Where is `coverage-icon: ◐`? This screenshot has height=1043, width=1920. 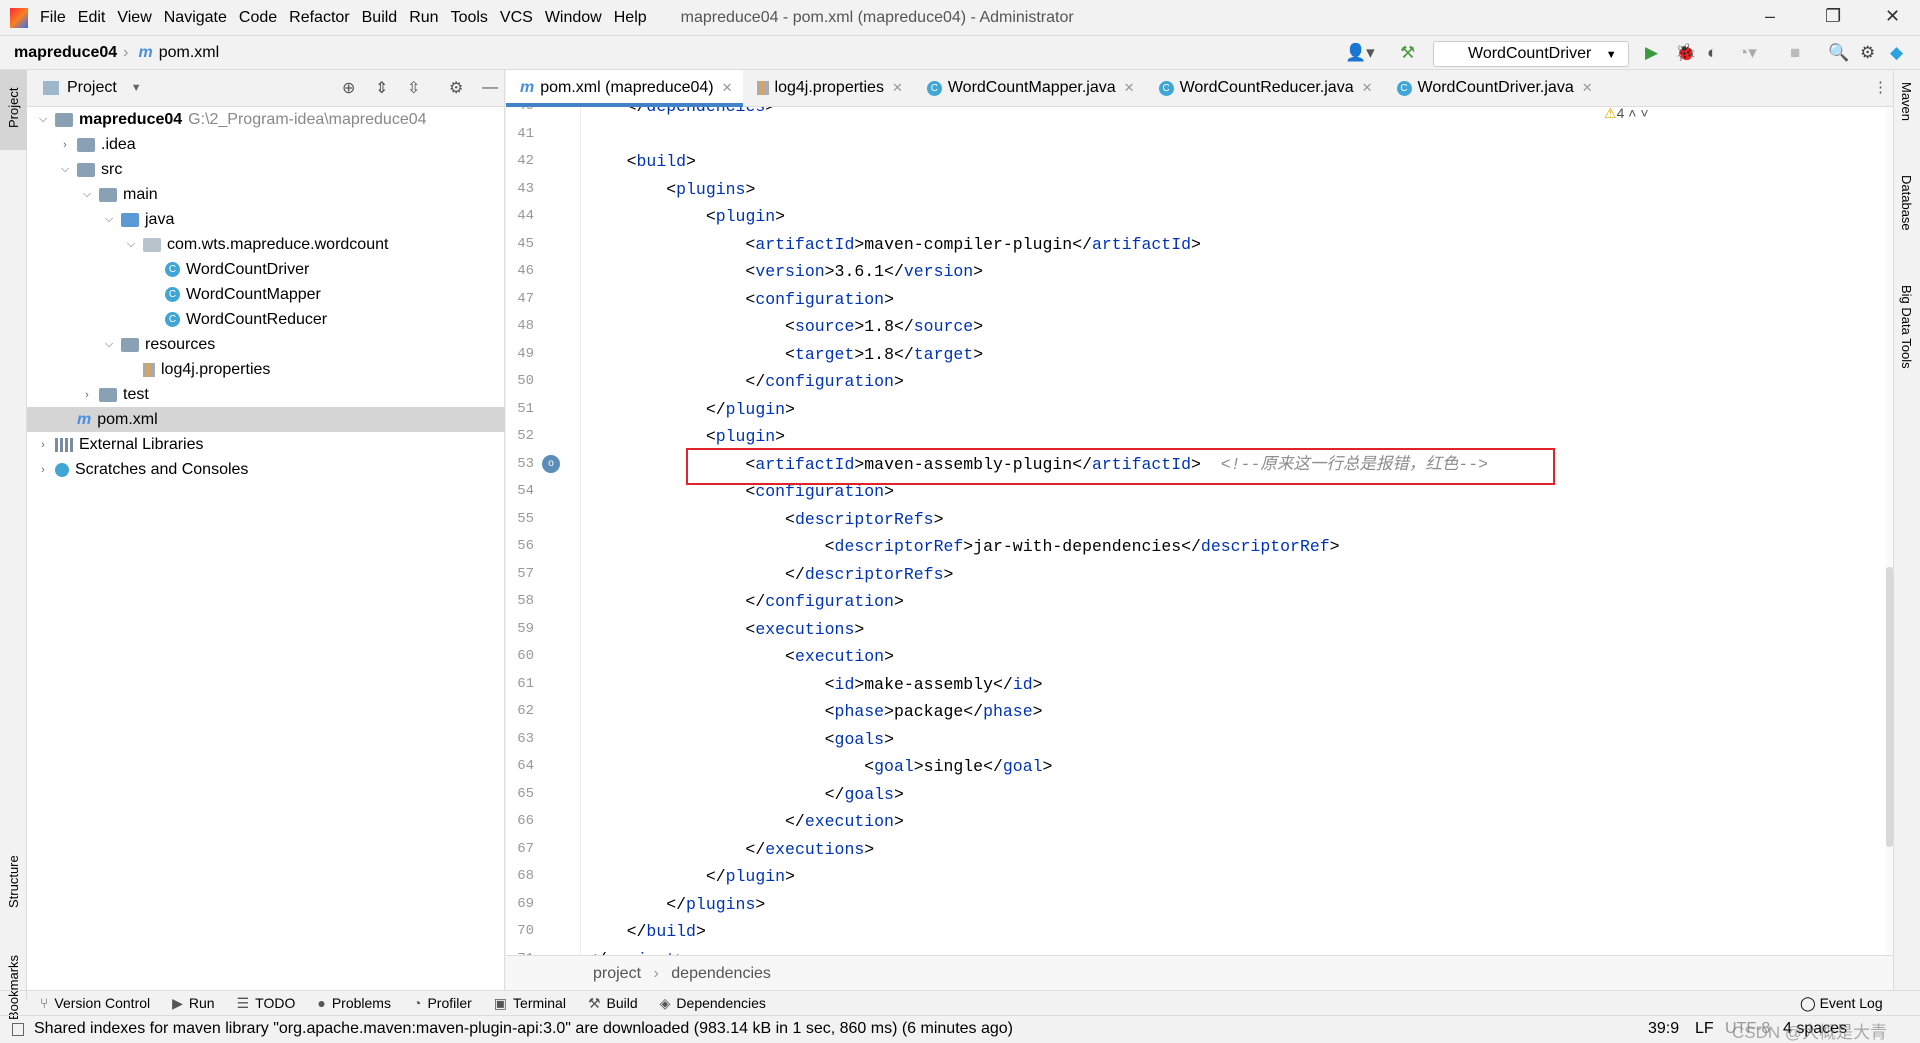
coverage-icon: ◐ is located at coordinates (1712, 53).